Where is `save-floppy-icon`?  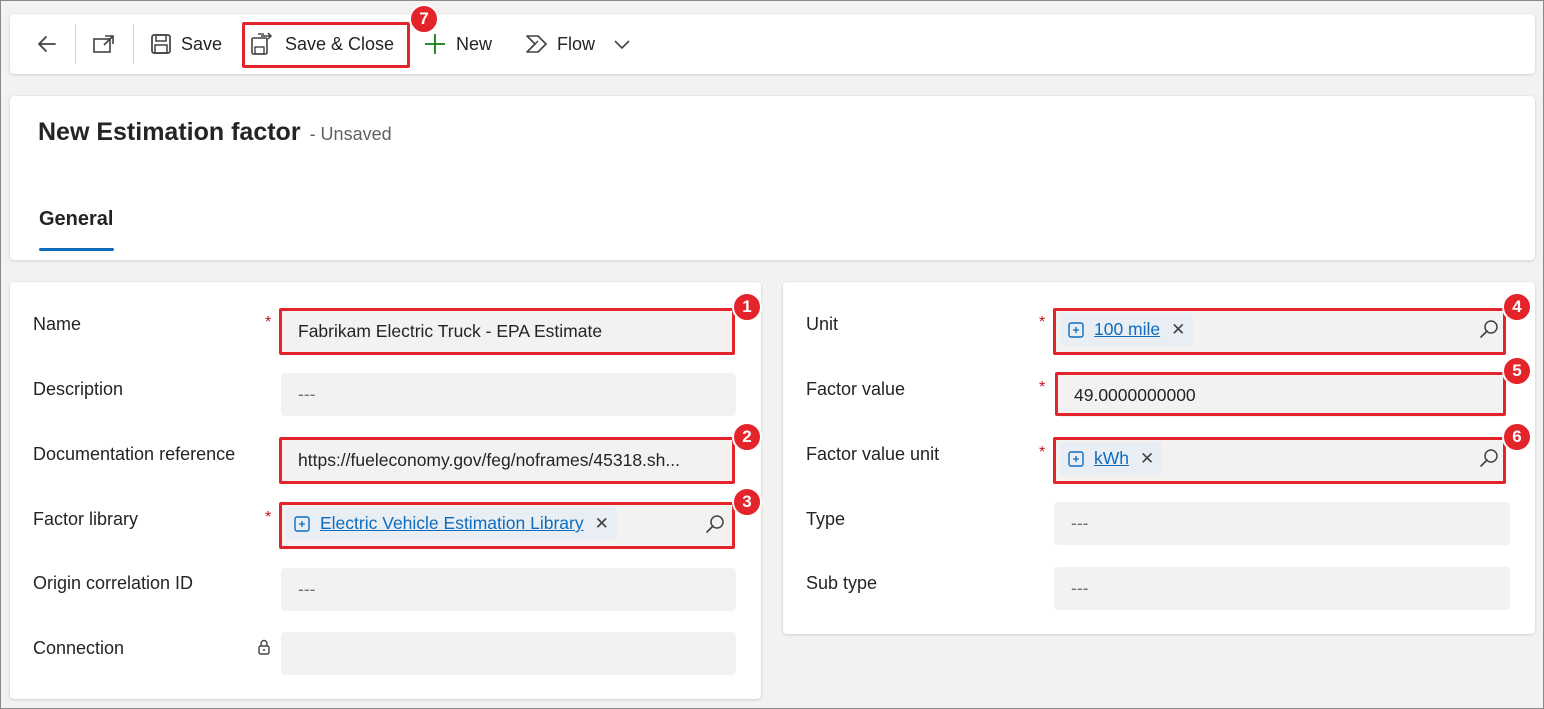
save-floppy-icon is located at coordinates (161, 44).